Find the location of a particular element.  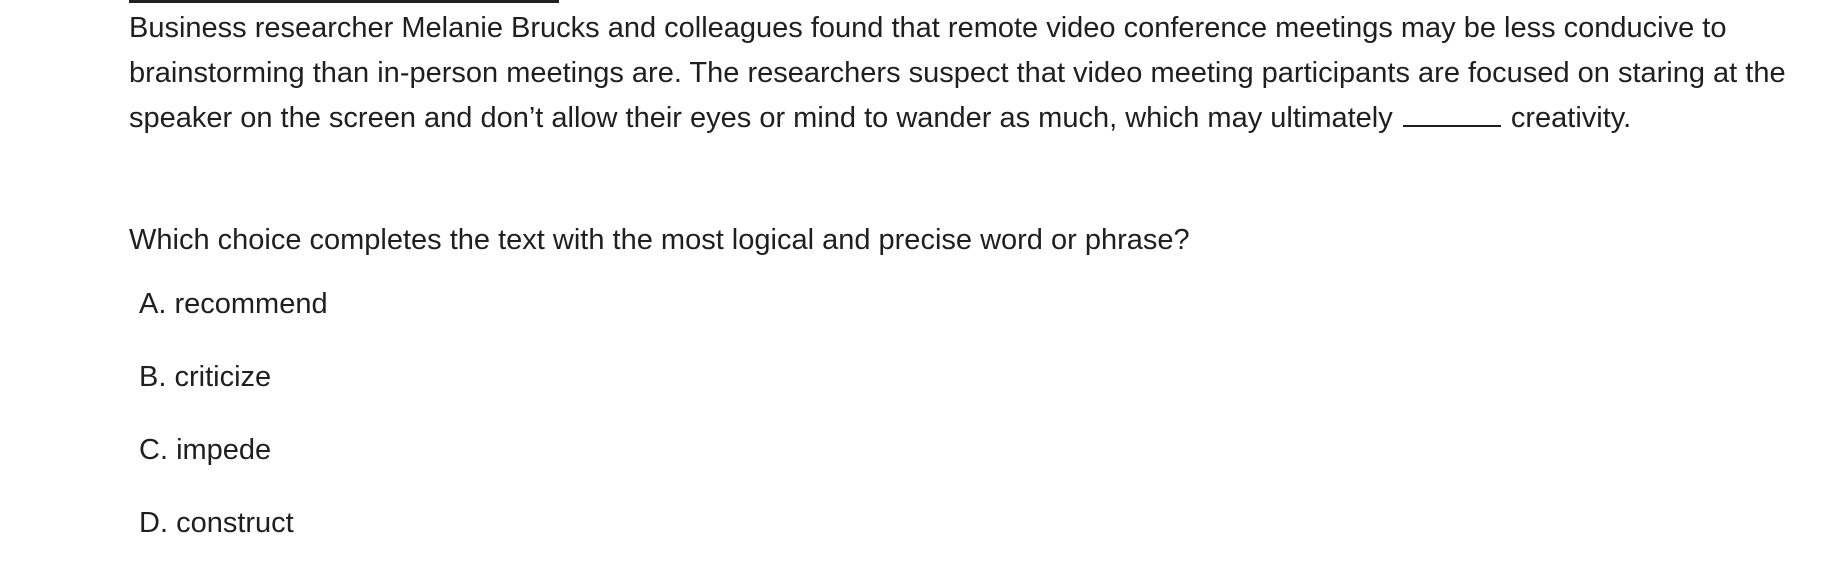

choice-d-letter: D. is located at coordinates (153, 523).